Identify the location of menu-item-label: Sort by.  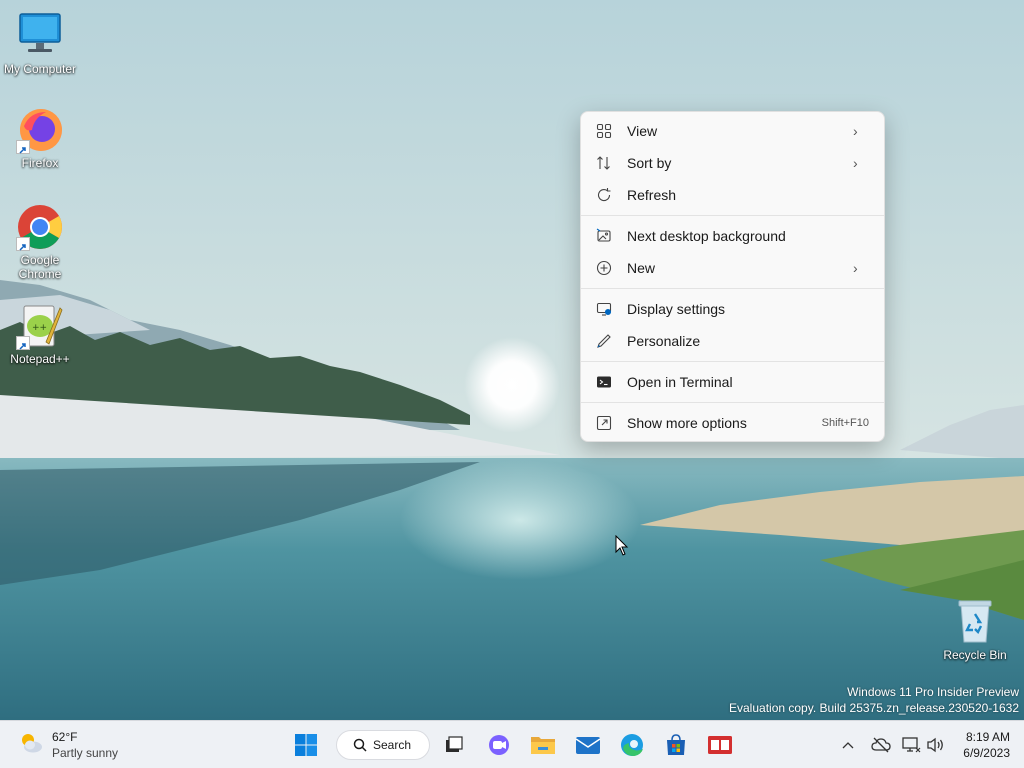
(649, 163).